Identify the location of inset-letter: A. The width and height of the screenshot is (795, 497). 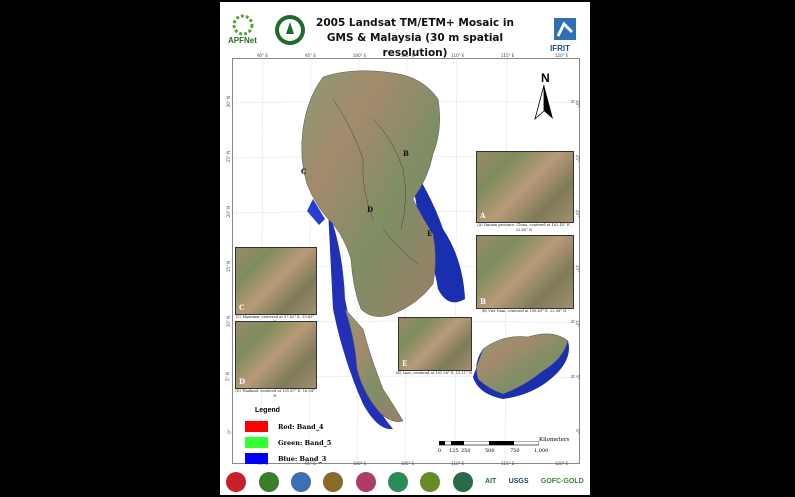
(483, 215).